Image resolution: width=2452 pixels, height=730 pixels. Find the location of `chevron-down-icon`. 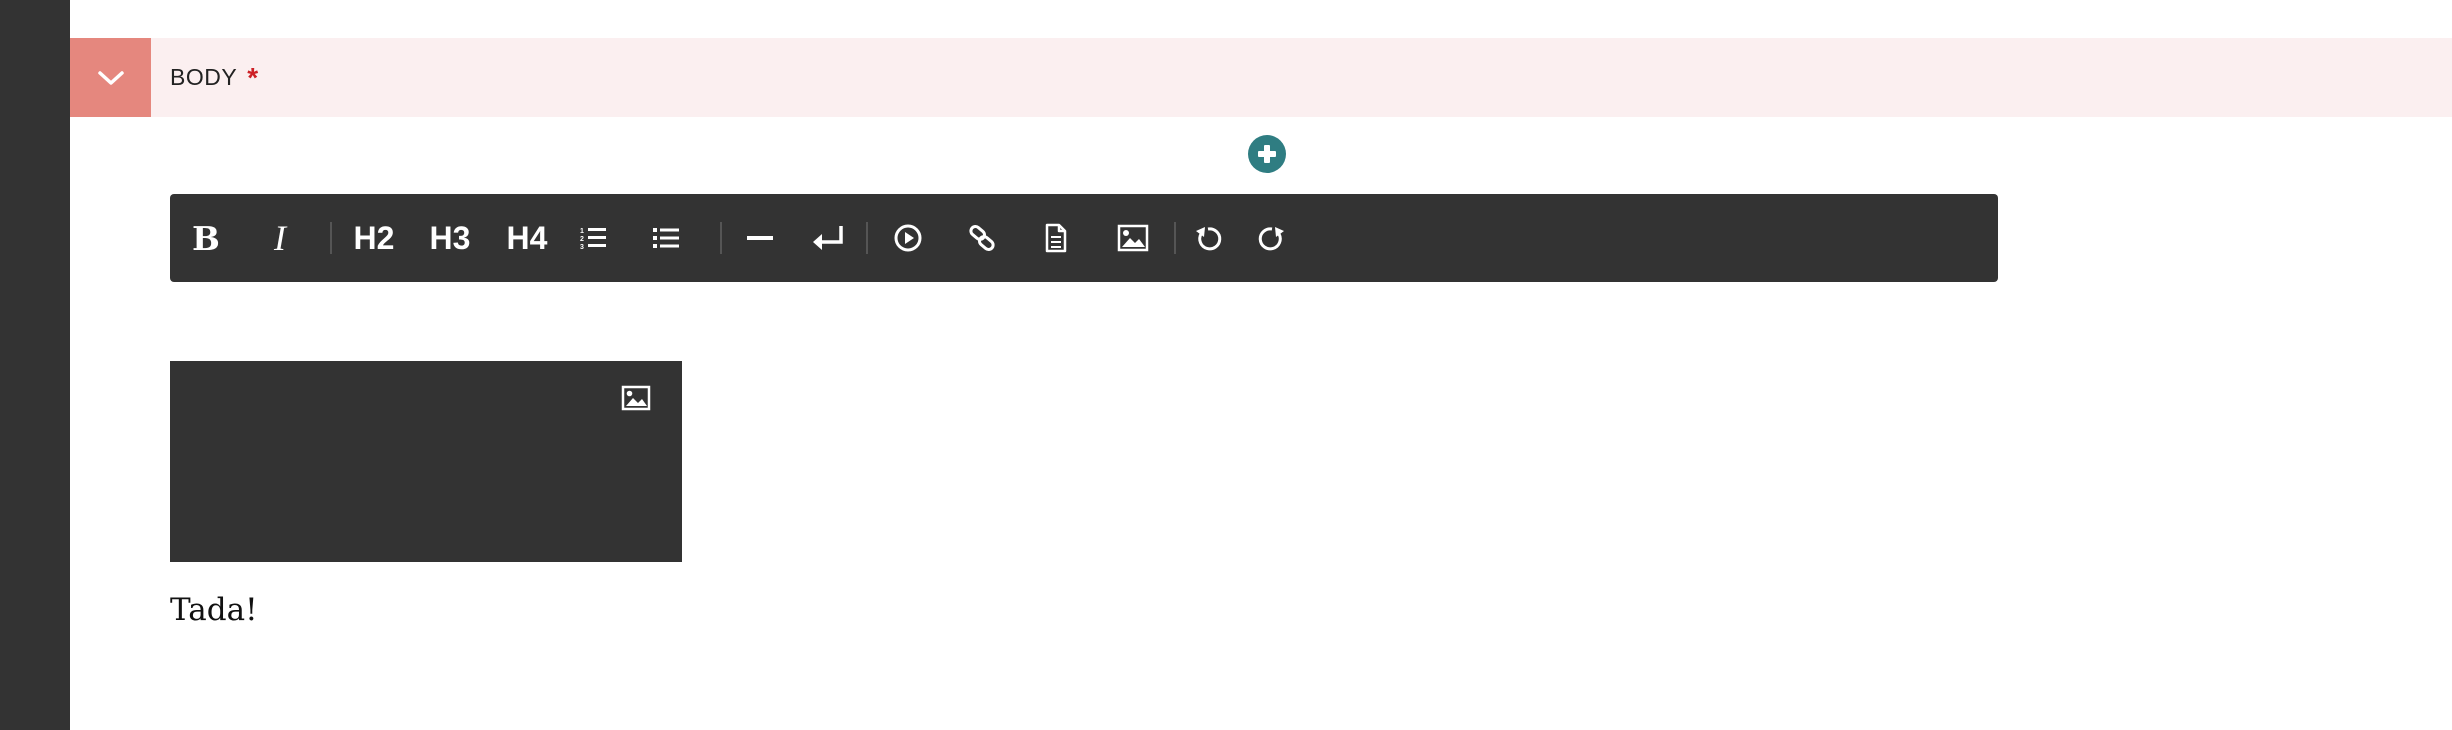

chevron-down-icon is located at coordinates (110, 77).